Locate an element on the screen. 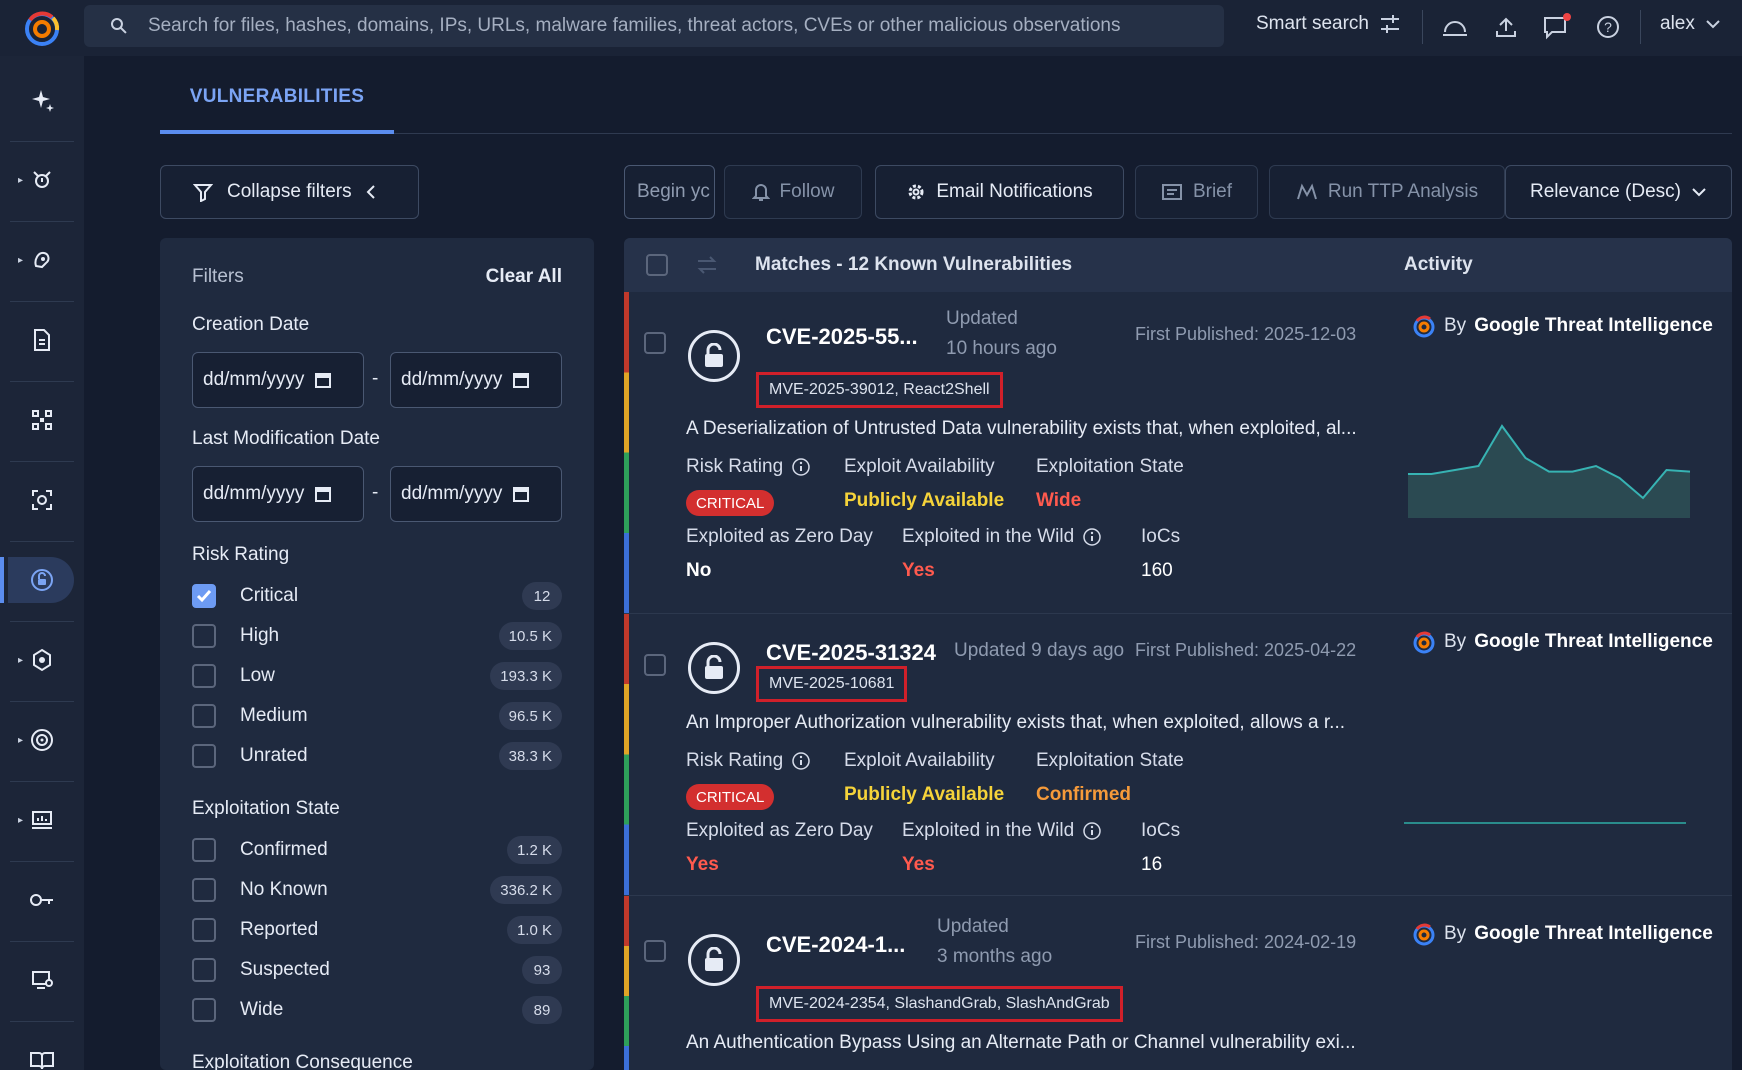 The image size is (1742, 1070). rail-item-dashboards: ▸ is located at coordinates (42, 820).